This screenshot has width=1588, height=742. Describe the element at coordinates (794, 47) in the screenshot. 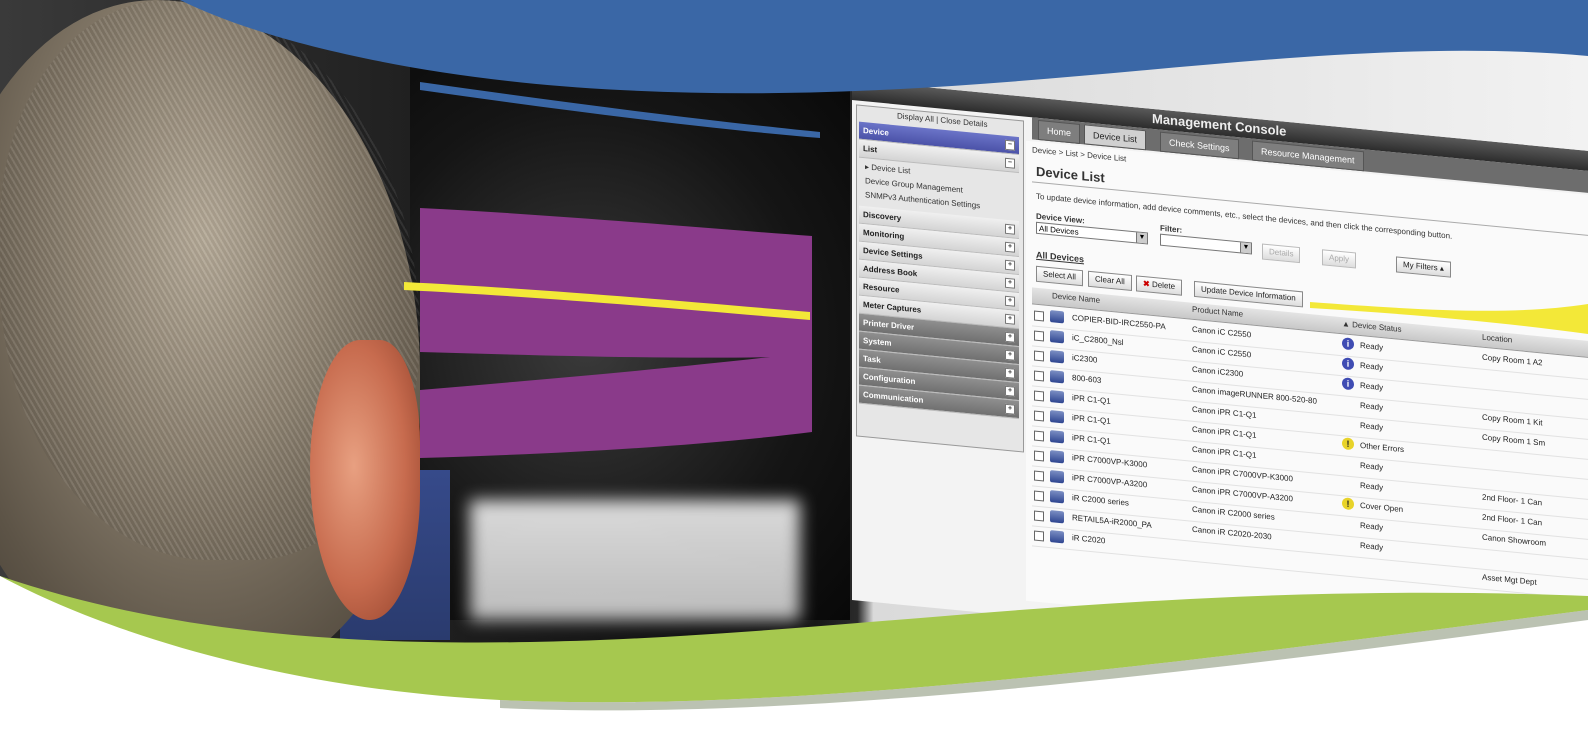

I see `top-blue-band` at that location.